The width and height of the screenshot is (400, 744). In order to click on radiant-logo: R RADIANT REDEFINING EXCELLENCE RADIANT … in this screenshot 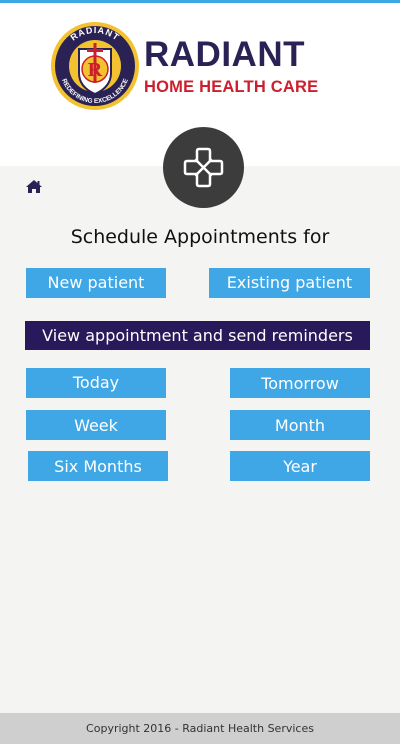, I will do `click(195, 67)`.